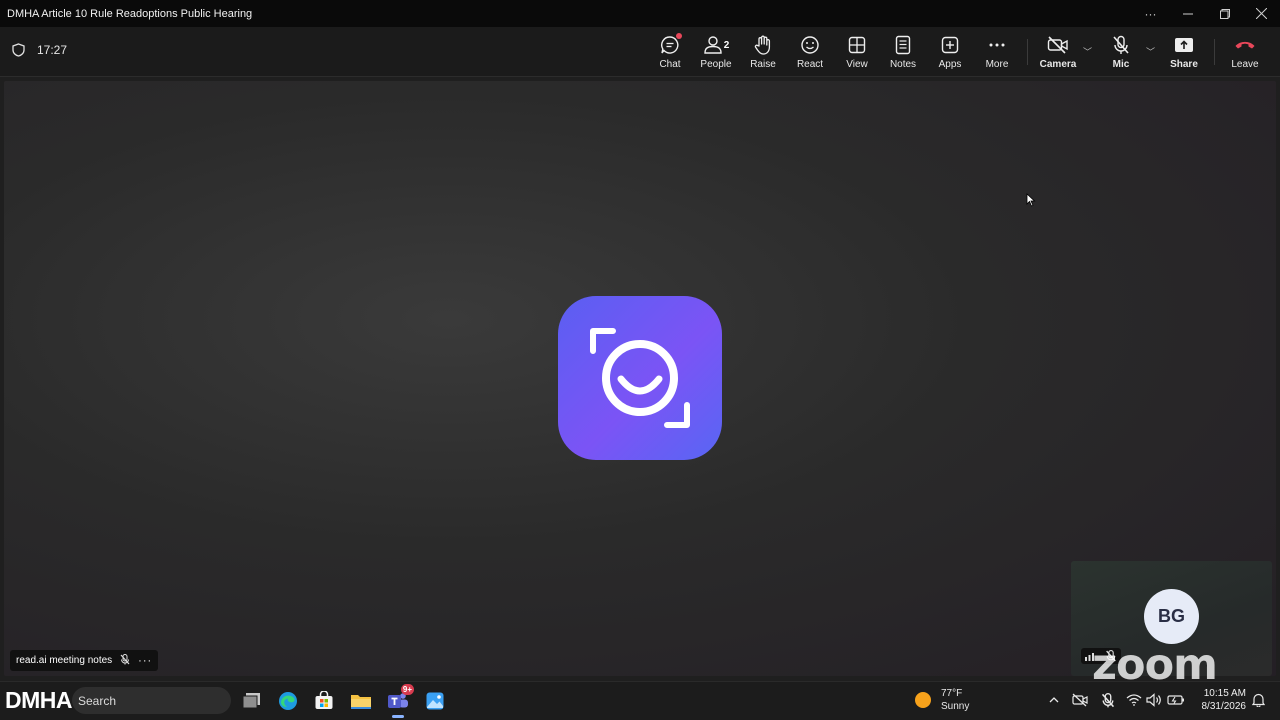  Describe the element at coordinates (361, 701) in the screenshot. I see `file-explorer-icon` at that location.